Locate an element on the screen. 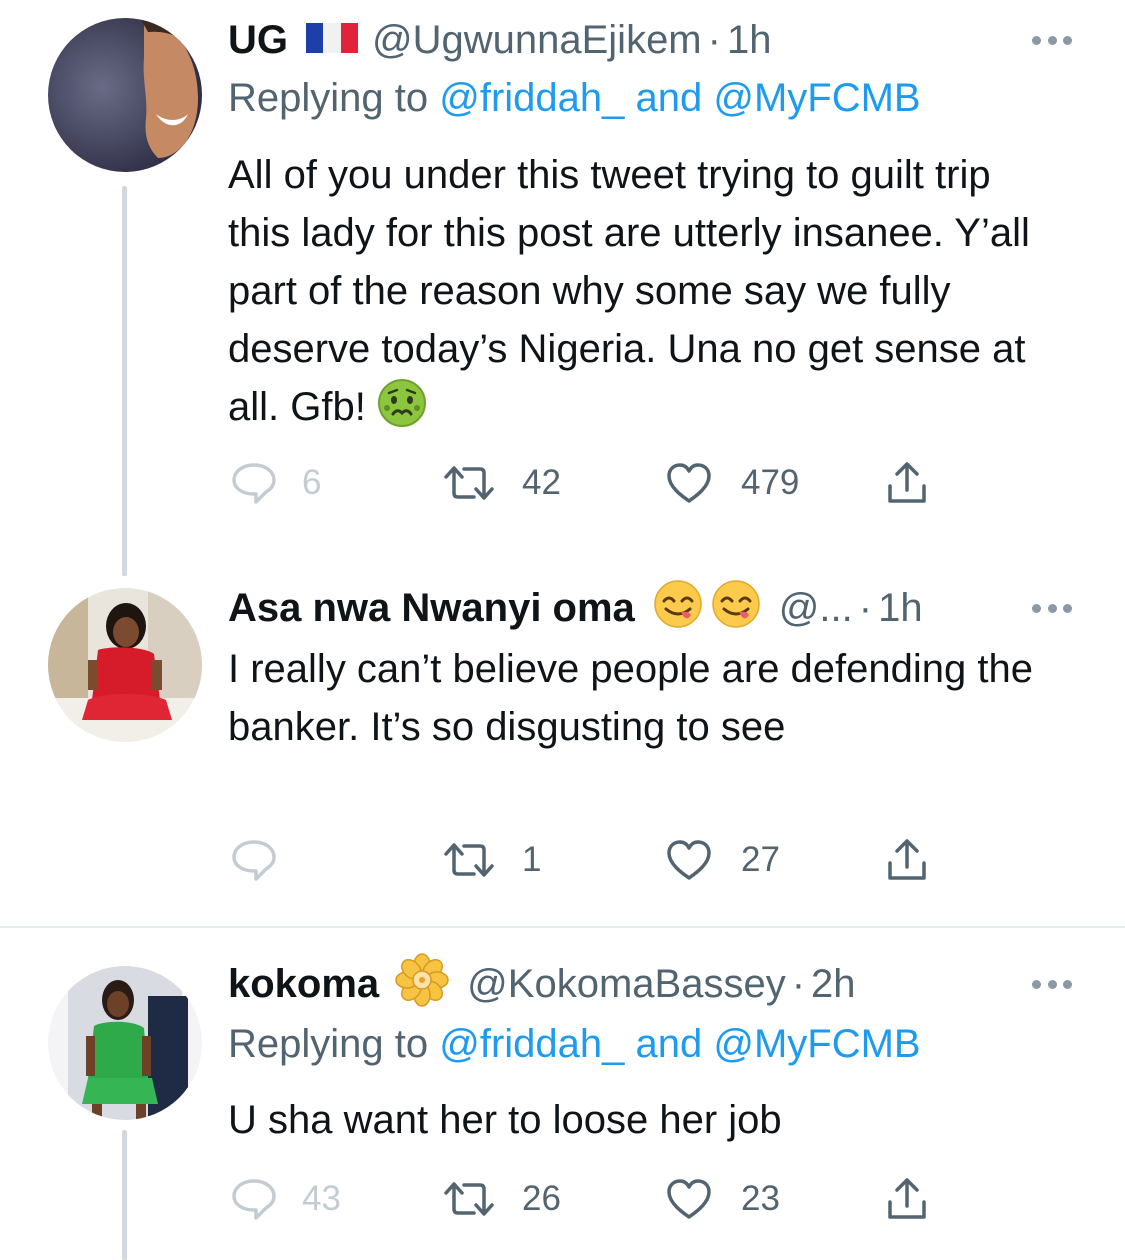  display-name: kokoma is located at coordinates (303, 984).